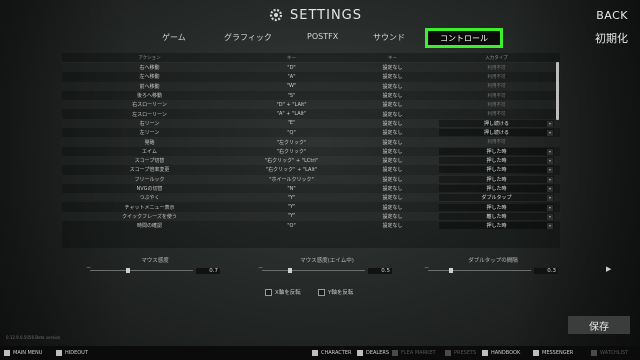  Describe the element at coordinates (72, 353) in the screenshot. I see `nav-hideout: HIDEOUT` at that location.